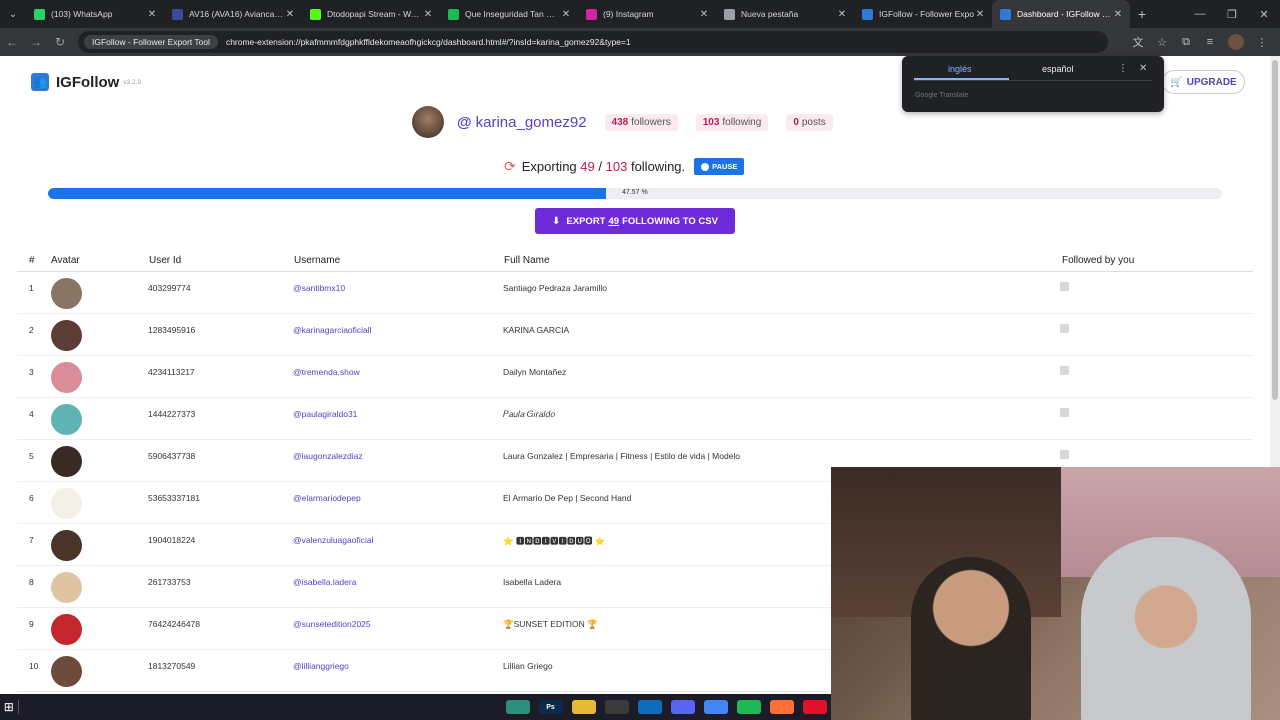 Image resolution: width=1280 pixels, height=720 pixels. I want to click on browser-tab: (9) Instagram ✕, so click(647, 14).